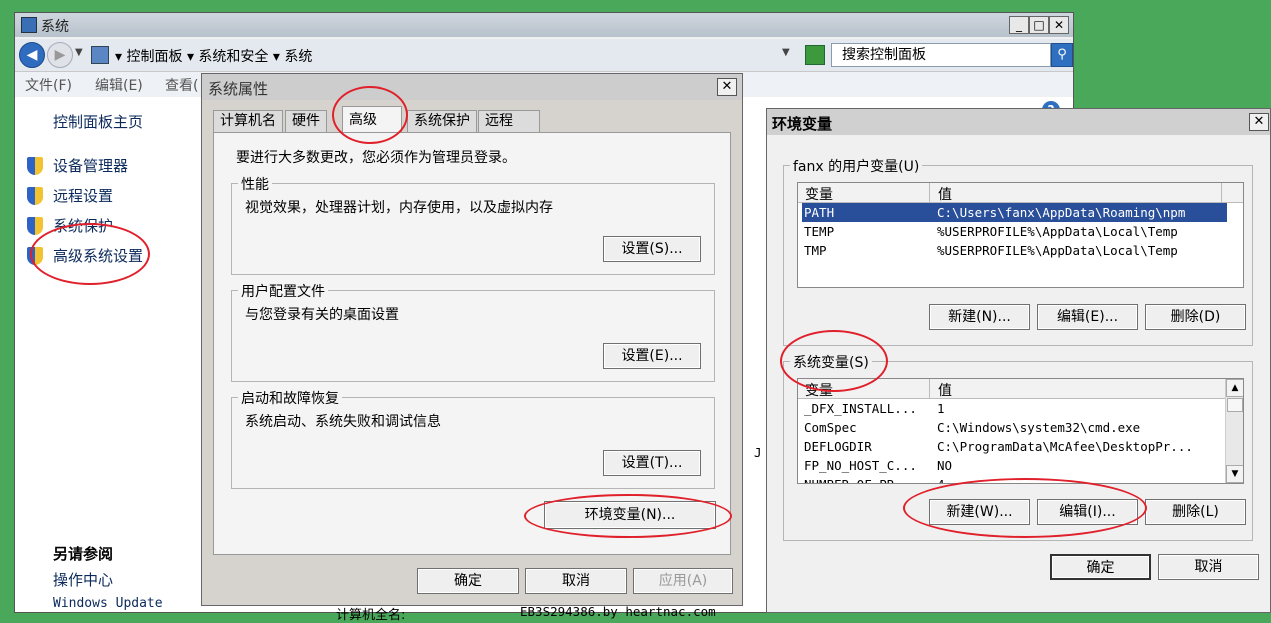 The height and width of the screenshot is (623, 1271). Describe the element at coordinates (618, 611) in the screenshot. I see `computer-full-name-value: EB3S294386.by heartnac.com` at that location.